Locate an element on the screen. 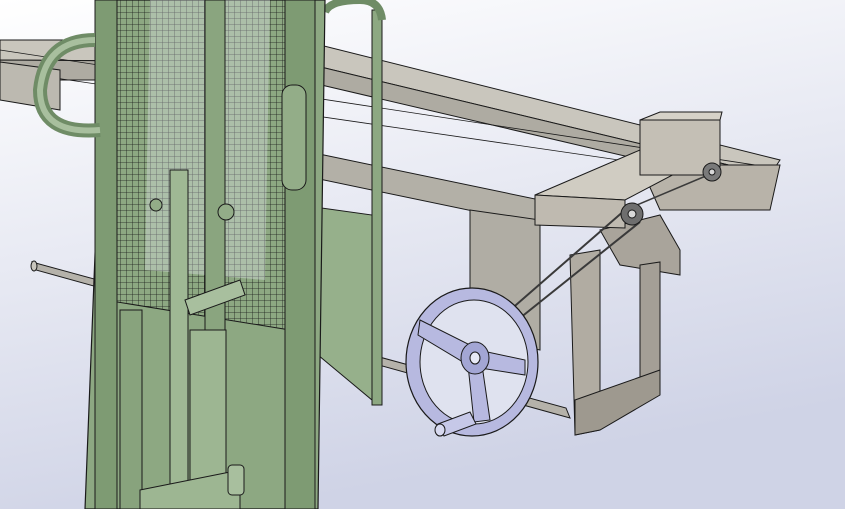 The height and width of the screenshot is (509, 845). base-foot is located at coordinates (236, 480).